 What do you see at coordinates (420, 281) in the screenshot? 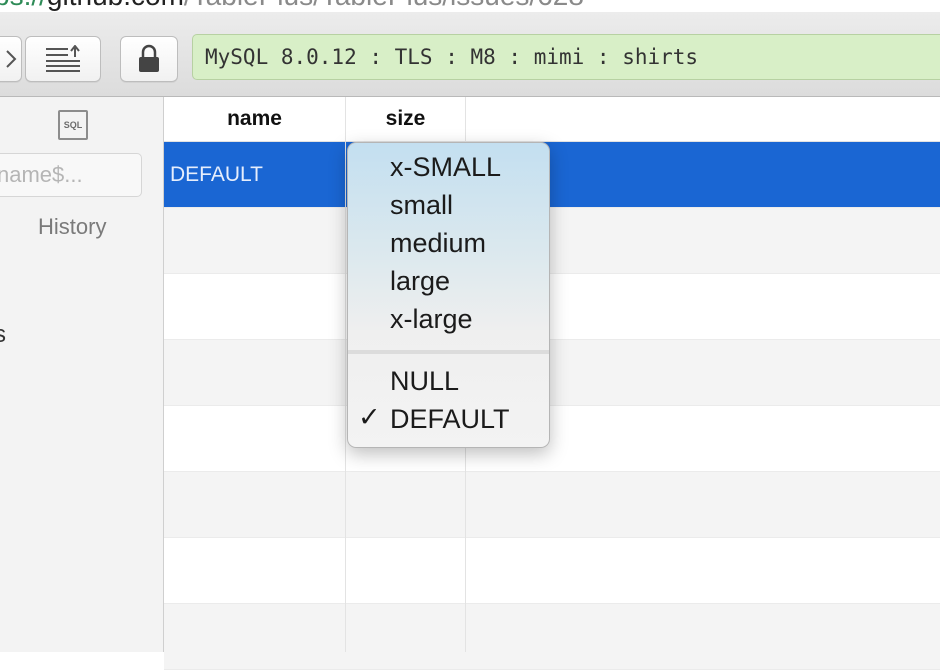
I see `menu-item-large: large` at bounding box center [420, 281].